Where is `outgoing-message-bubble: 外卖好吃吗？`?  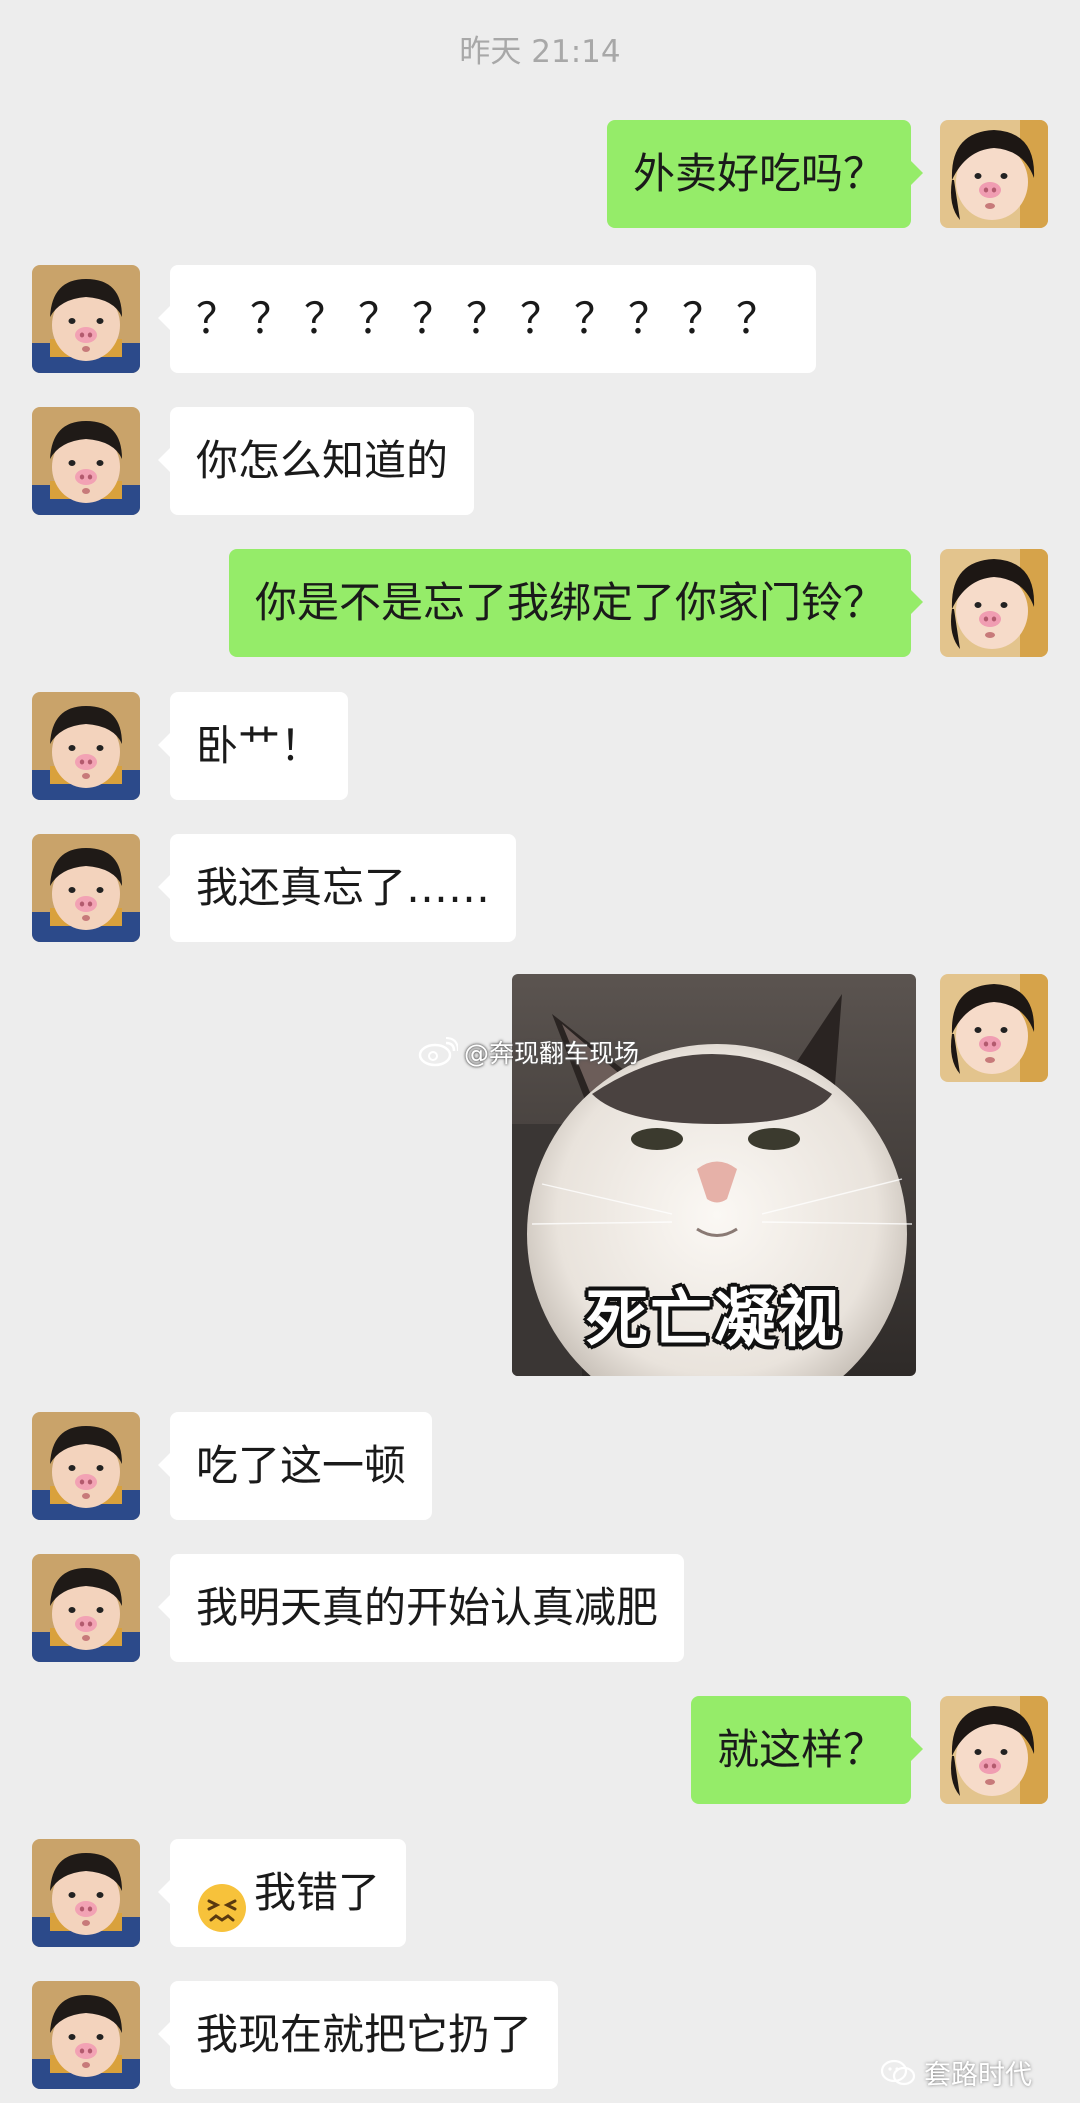 outgoing-message-bubble: 外卖好吃吗？ is located at coordinates (765, 174).